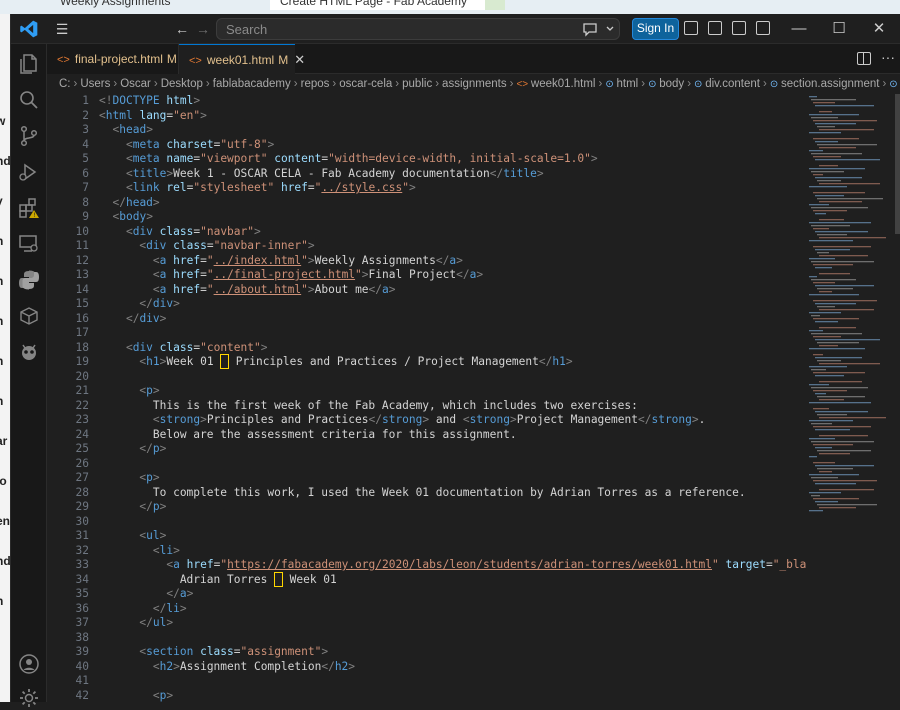 The image size is (900, 710). I want to click on minimize-icon: —, so click(799, 29).